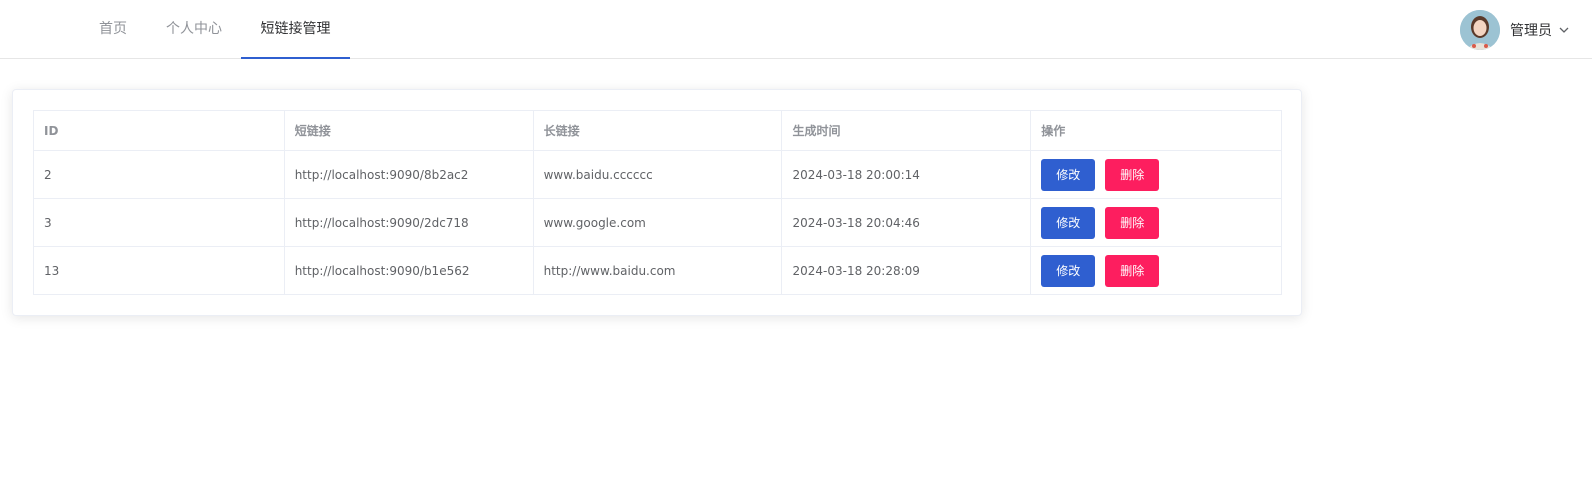 Image resolution: width=1592 pixels, height=485 pixels. I want to click on cell-long-link: http://www.baidu.com, so click(657, 270).